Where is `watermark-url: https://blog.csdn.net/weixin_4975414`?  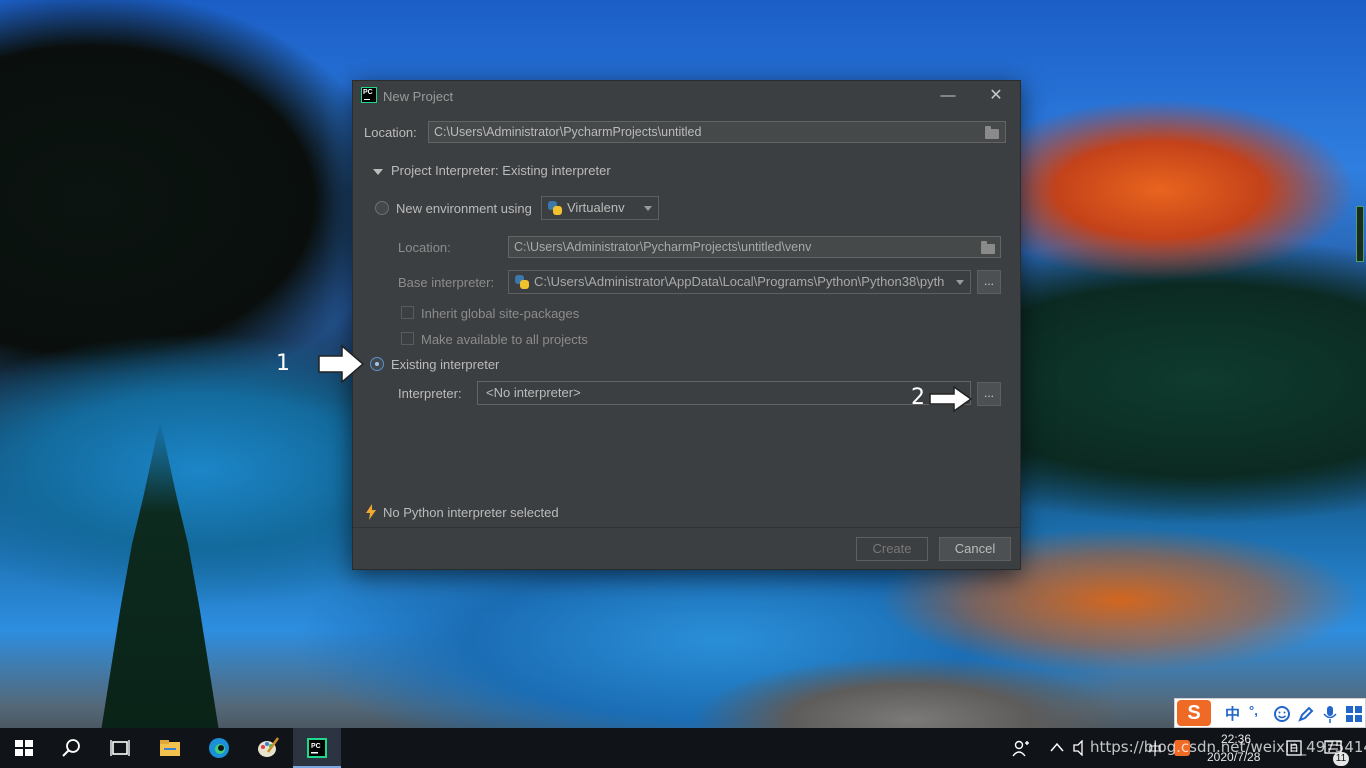
watermark-url: https://blog.csdn.net/weixin_4975414 is located at coordinates (1228, 747).